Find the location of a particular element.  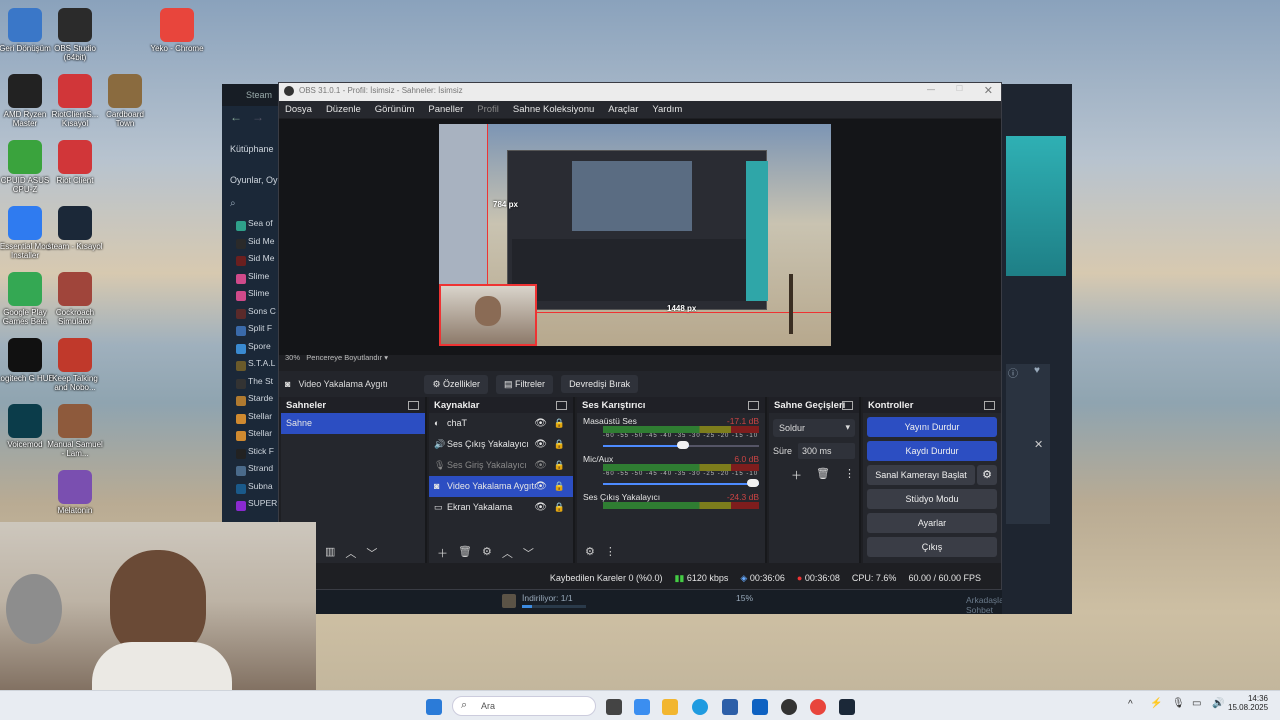

source-item: 🔊 Ses Çıkış Yakalayıcı 👁 🔒 is located at coordinates (501, 444).